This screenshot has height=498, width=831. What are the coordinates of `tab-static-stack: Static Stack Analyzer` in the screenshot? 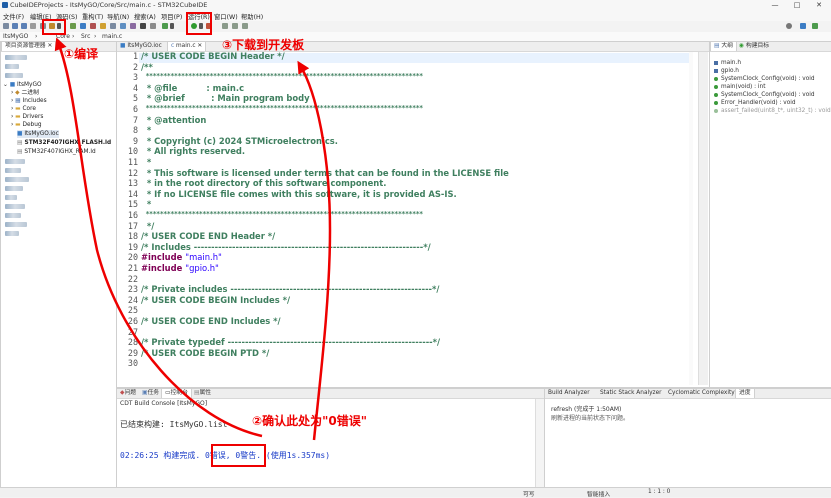 It's located at (631, 393).